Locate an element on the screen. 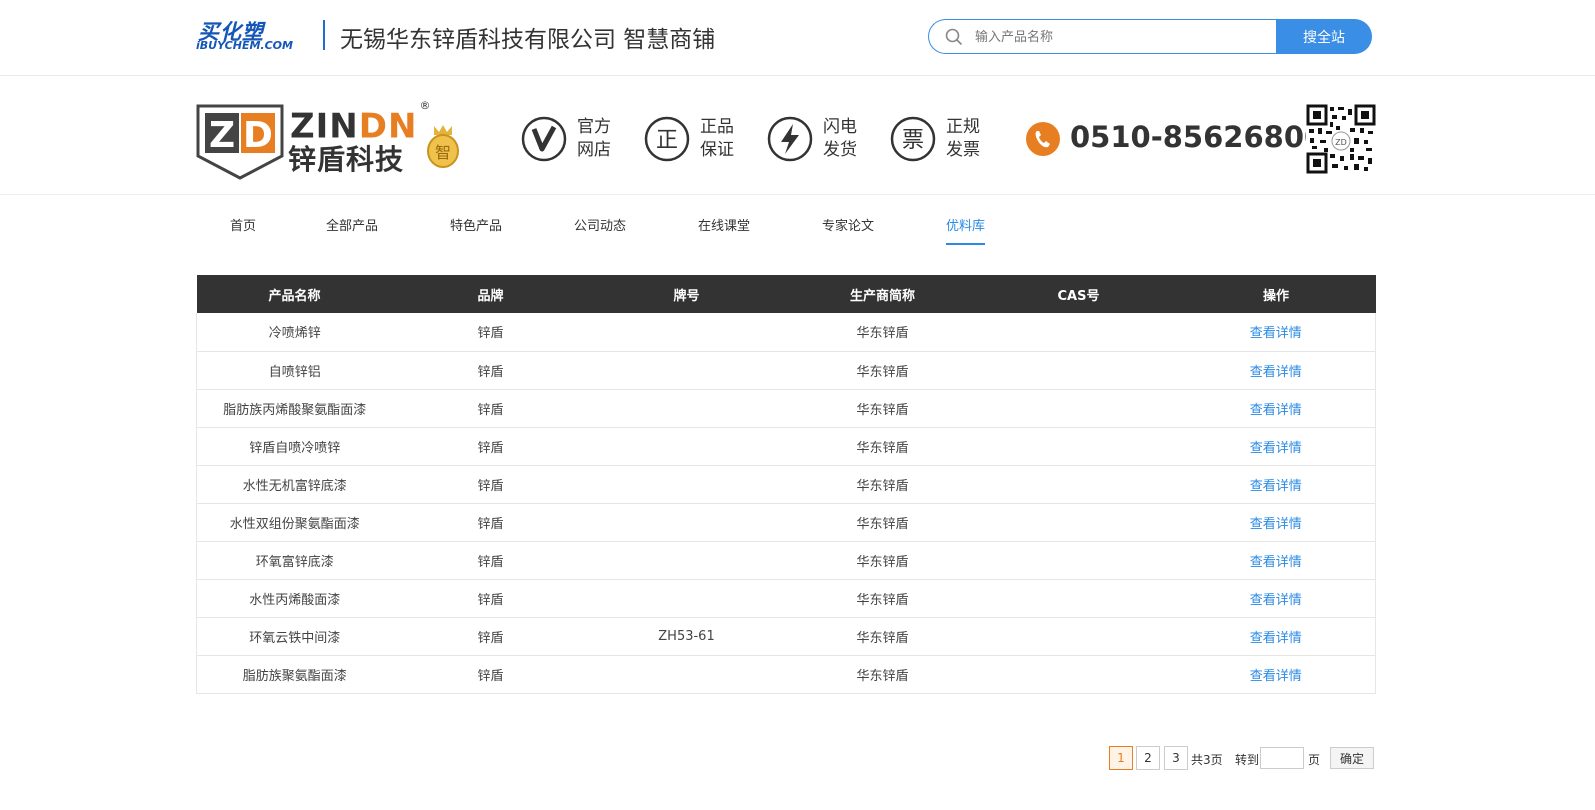  table-row: 环氧富锌底漆 锌盾 华东锌盾 查看详情 is located at coordinates (786, 560).